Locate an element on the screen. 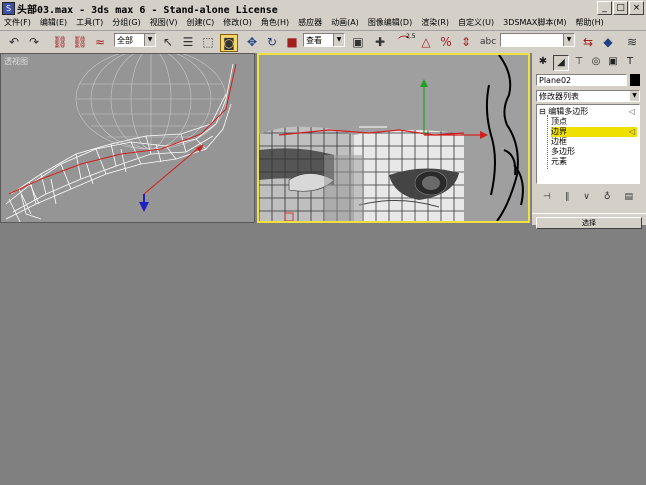 This screenshot has height=485, width=646. menu-reactor: 感应器 is located at coordinates (310, 23).